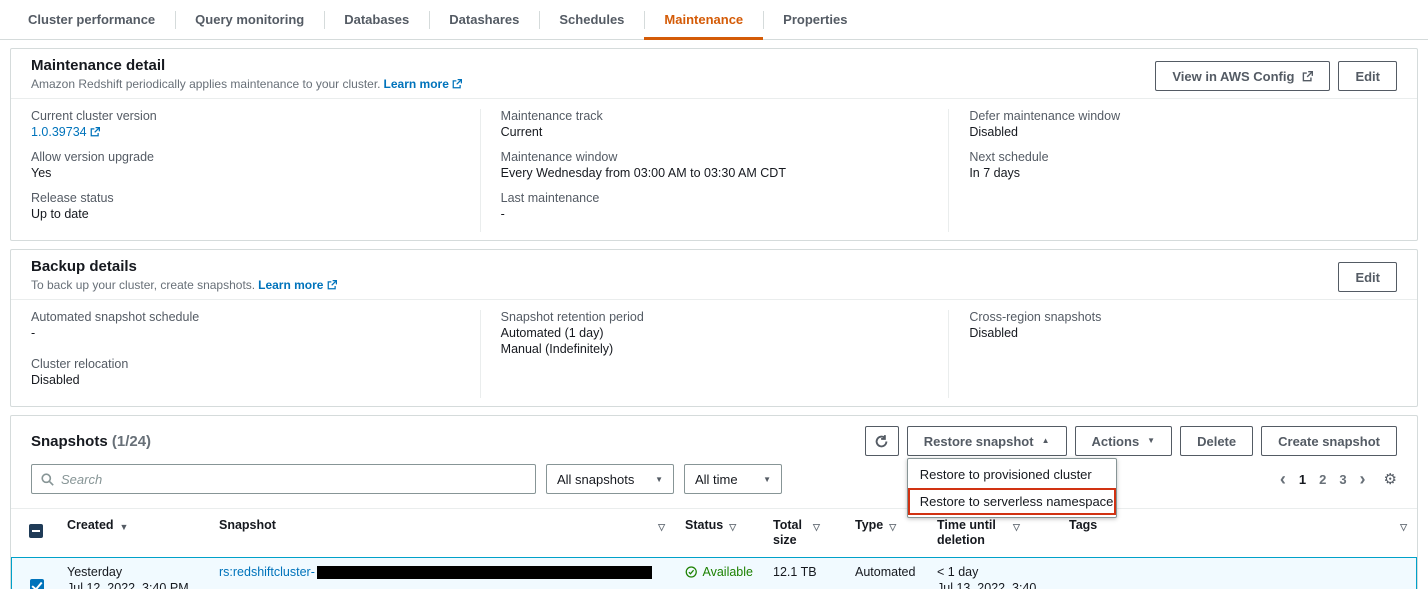 Image resolution: width=1428 pixels, height=589 pixels. Describe the element at coordinates (1367, 76) in the screenshot. I see `edit-maintenance-button: Edit` at that location.